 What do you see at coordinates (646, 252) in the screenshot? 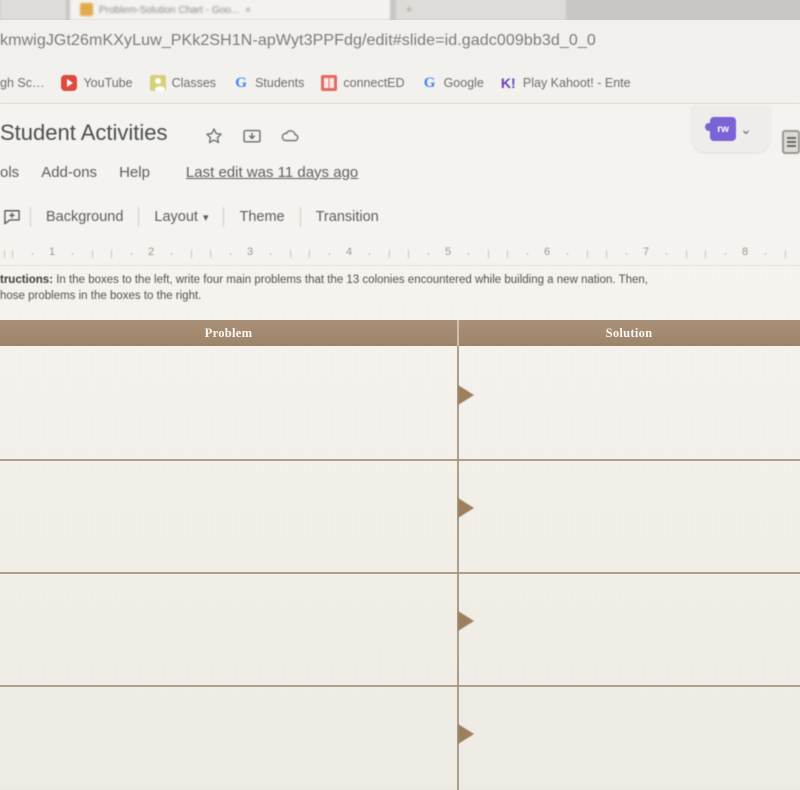
I see `ruler-number: 7` at bounding box center [646, 252].